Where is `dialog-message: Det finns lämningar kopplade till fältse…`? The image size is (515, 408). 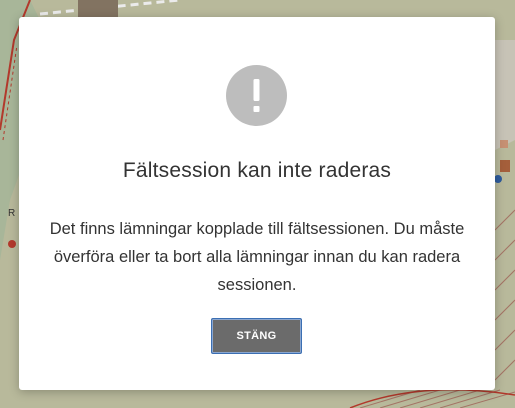 dialog-message: Det finns lämningar kopplade till fältse… is located at coordinates (257, 257).